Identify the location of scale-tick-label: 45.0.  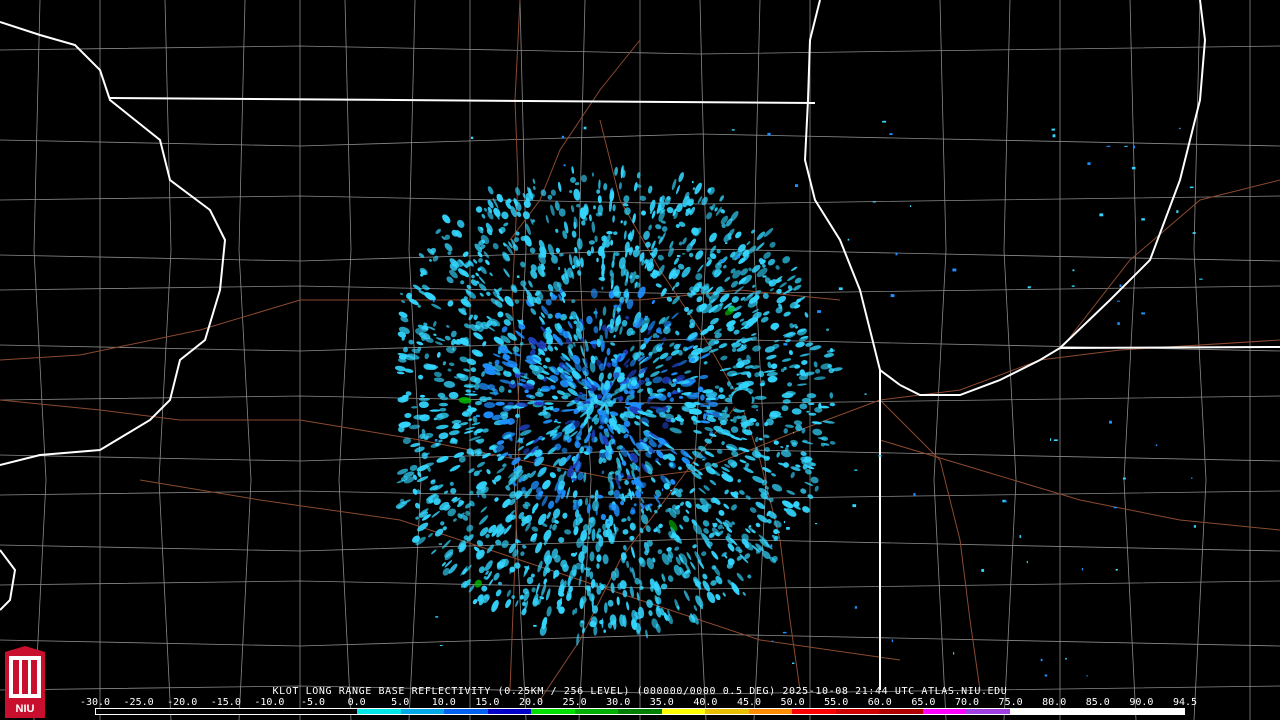
(749, 702).